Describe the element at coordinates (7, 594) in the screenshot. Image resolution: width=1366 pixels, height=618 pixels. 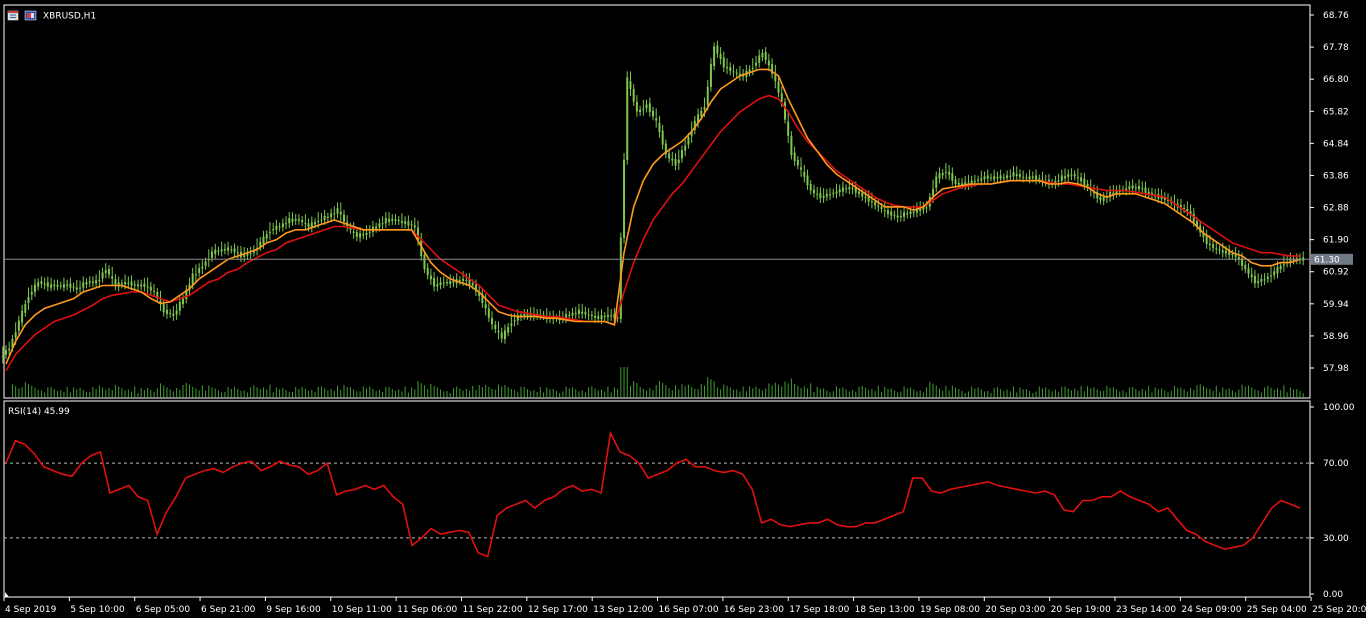
I see `shift-marker-icon` at that location.